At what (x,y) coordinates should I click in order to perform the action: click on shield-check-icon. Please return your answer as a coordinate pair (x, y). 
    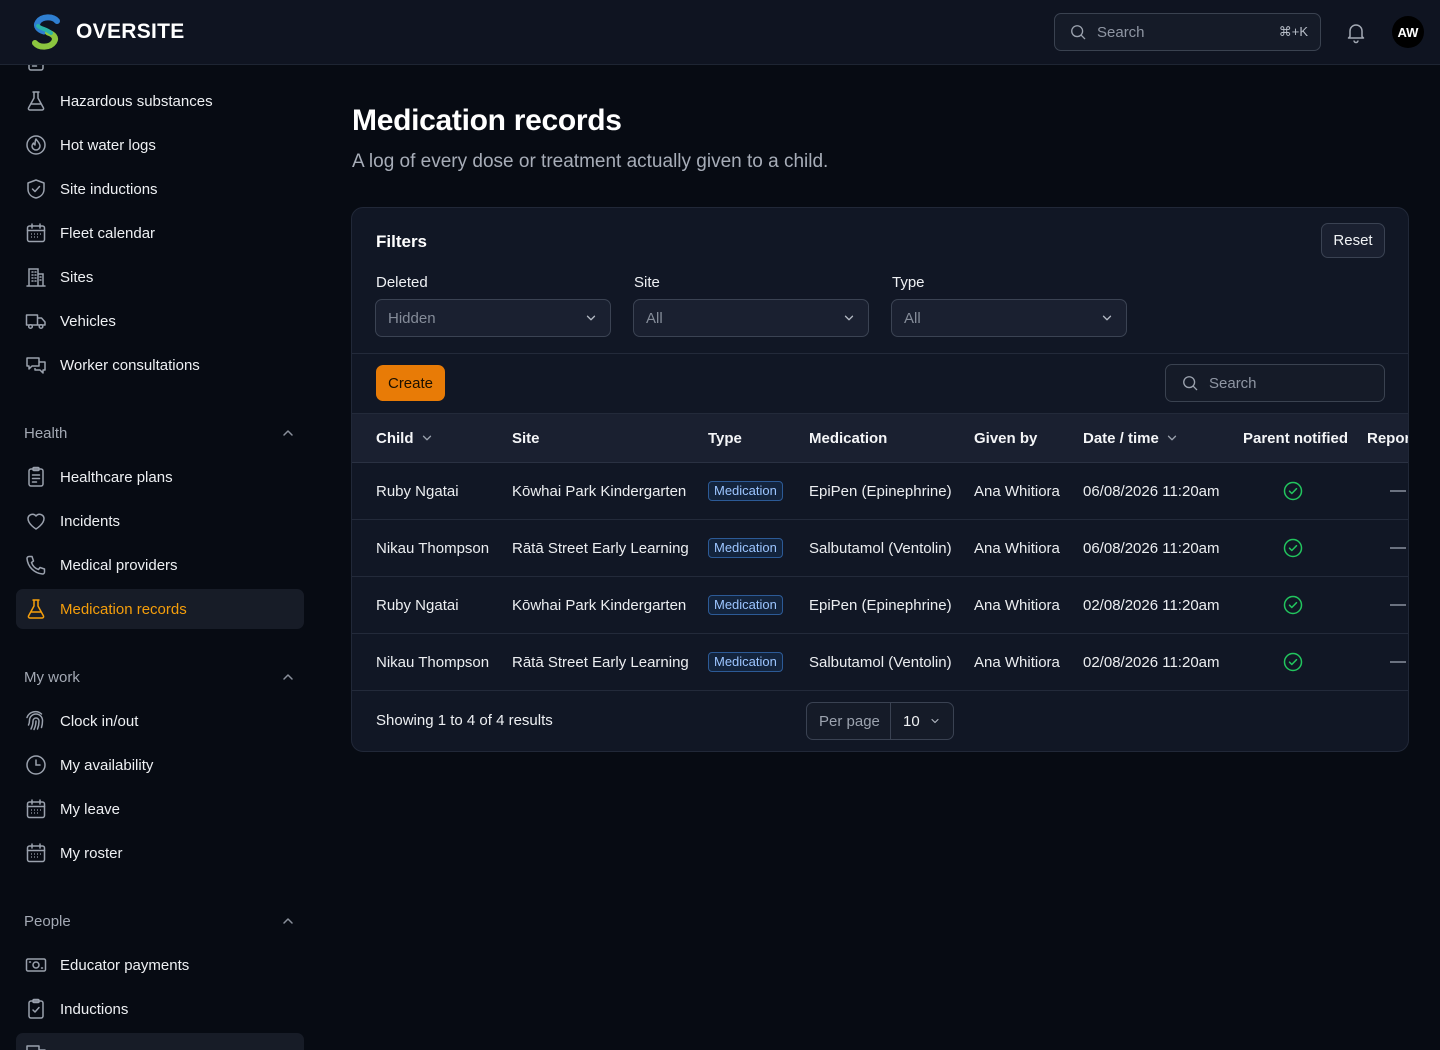
    Looking at the image, I should click on (36, 189).